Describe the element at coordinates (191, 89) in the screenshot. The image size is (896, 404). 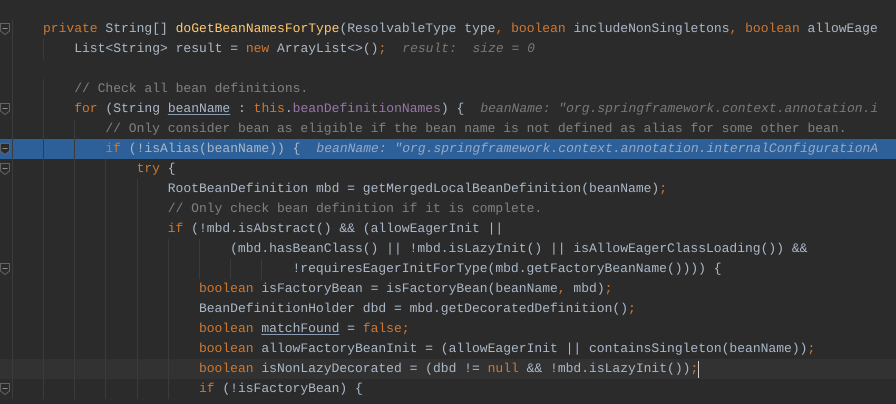
I see `code-comment: // Check all bean definitions.` at that location.